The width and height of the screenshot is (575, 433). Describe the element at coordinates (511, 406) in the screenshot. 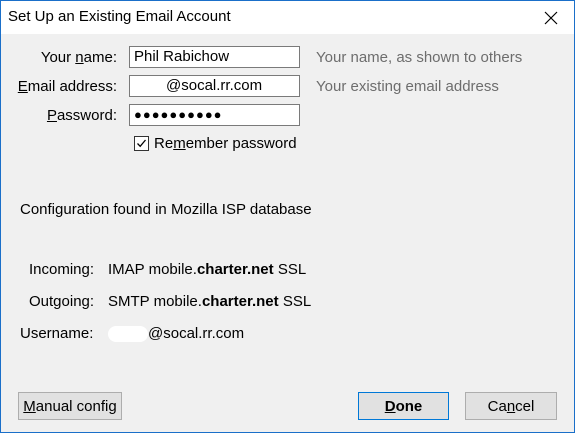

I see `cancel-button: Ca n cel` at that location.